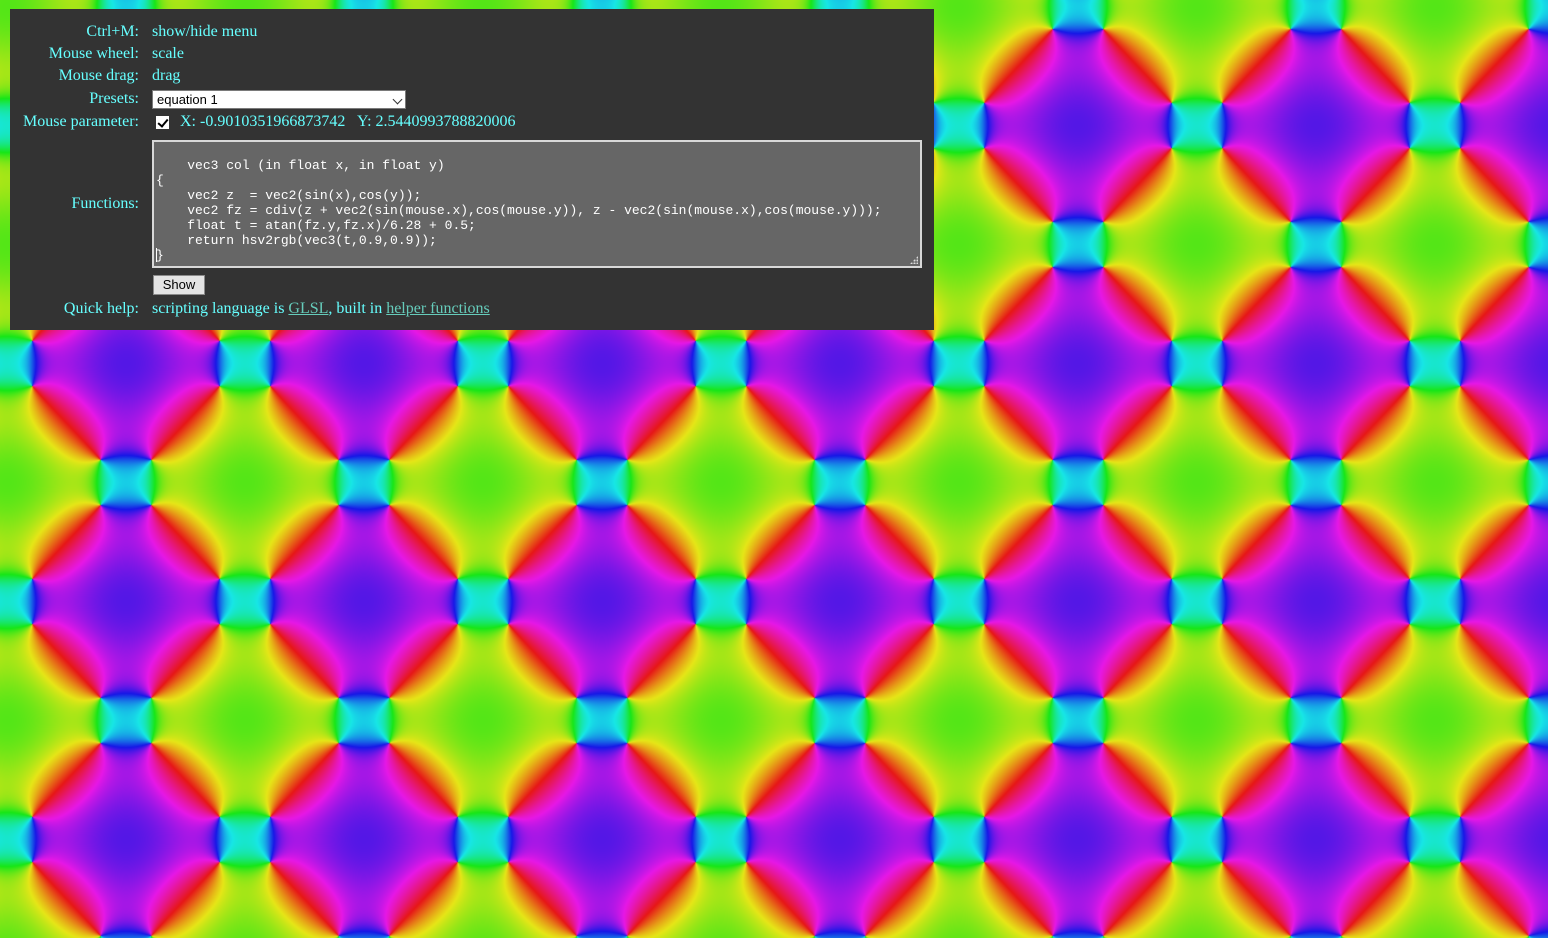 Image resolution: width=1548 pixels, height=938 pixels. I want to click on chevron-down-icon, so click(397, 99).